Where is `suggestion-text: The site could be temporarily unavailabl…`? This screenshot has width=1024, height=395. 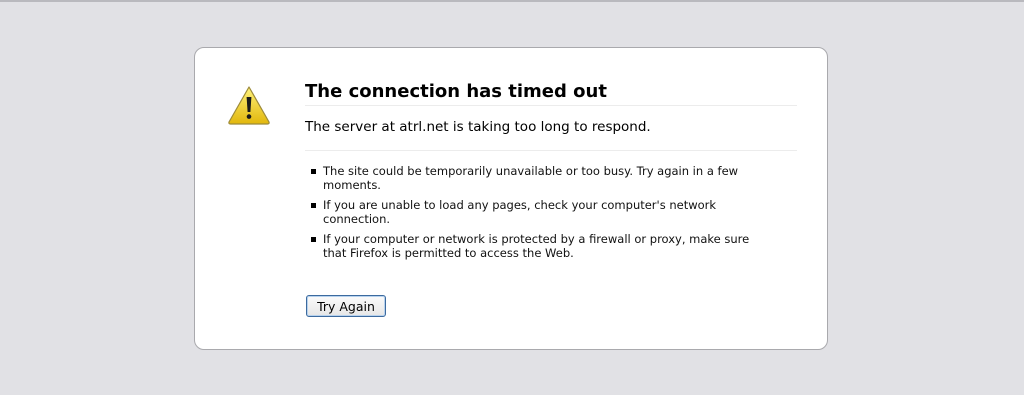 suggestion-text: The site could be temporarily unavailabl… is located at coordinates (531, 178).